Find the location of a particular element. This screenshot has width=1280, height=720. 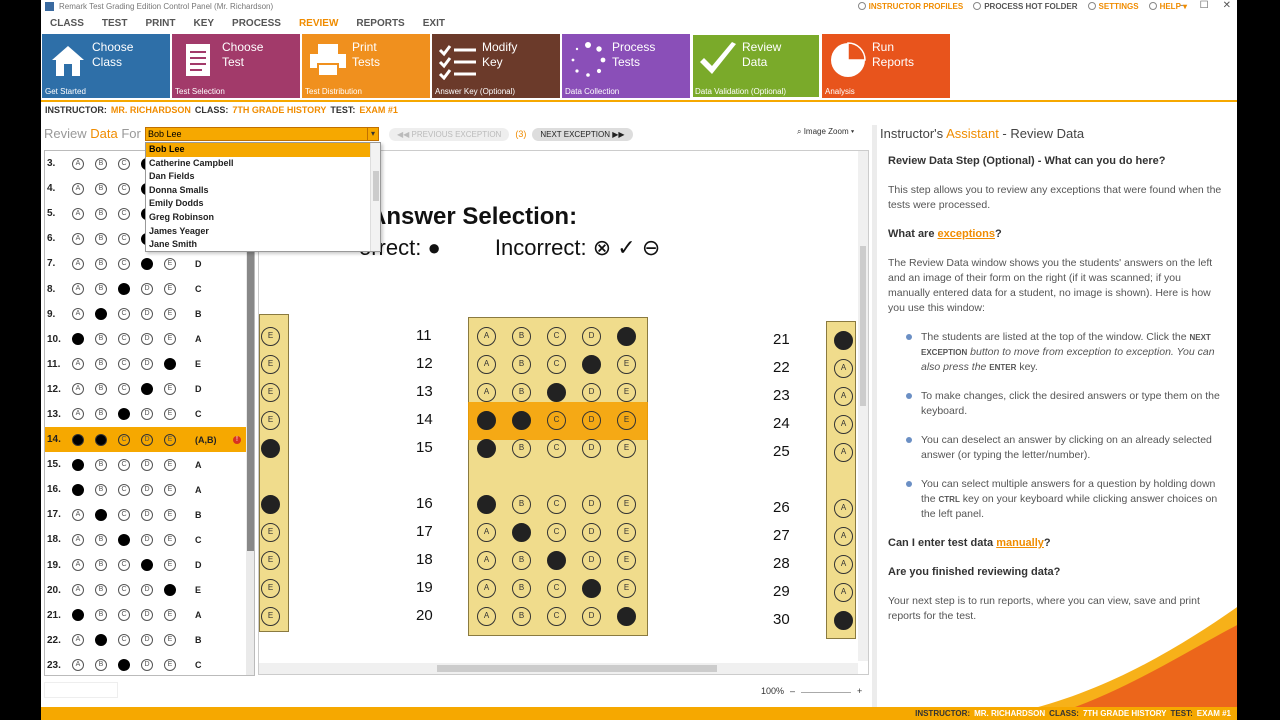

question-row: 15. A B C D E A is located at coordinates (149, 464).